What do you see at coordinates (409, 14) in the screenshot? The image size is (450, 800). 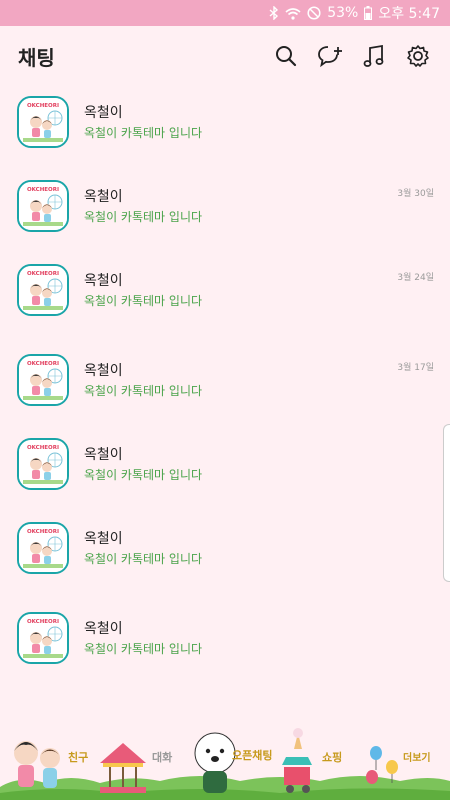 I see `clock: 오후 5:47` at bounding box center [409, 14].